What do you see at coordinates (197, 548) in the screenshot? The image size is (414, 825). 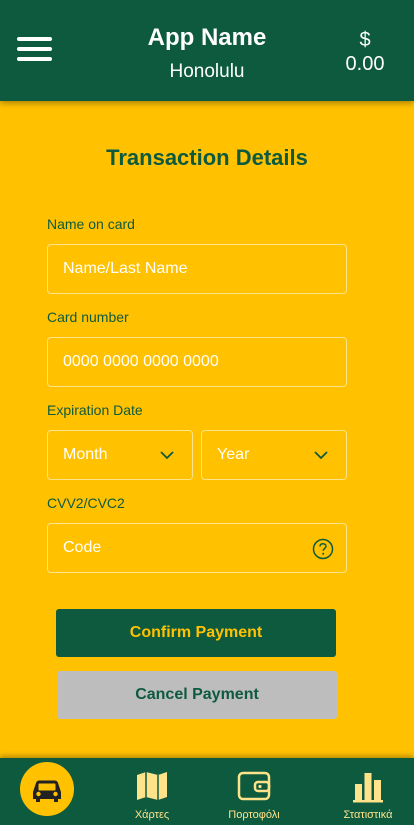 I see `cvv-field: Code` at bounding box center [197, 548].